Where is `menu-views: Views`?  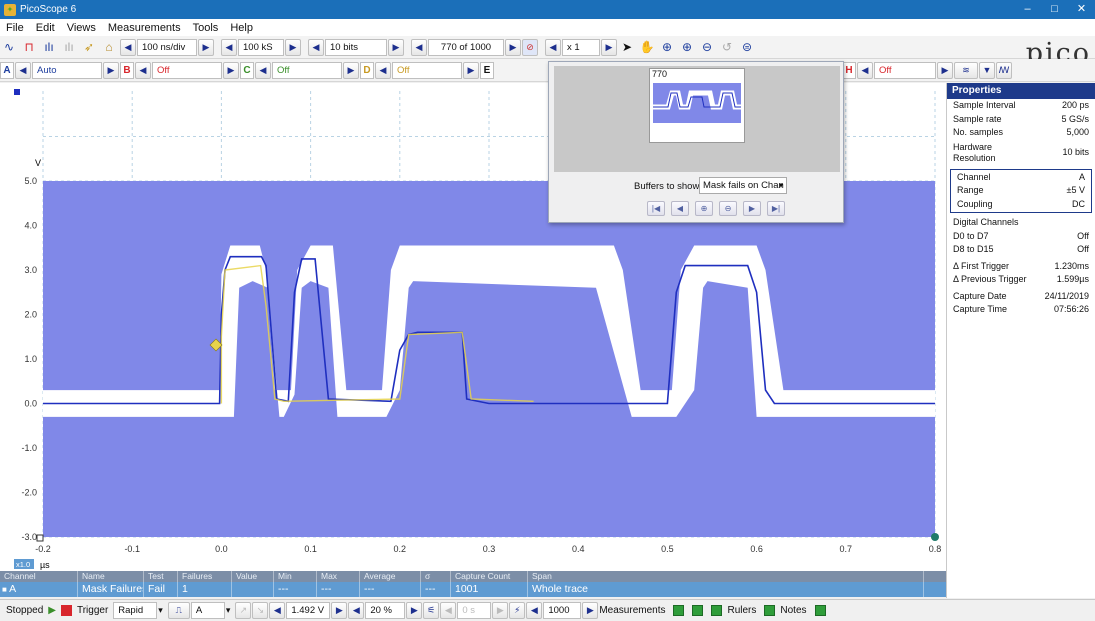
menu-views: Views is located at coordinates (81, 28).